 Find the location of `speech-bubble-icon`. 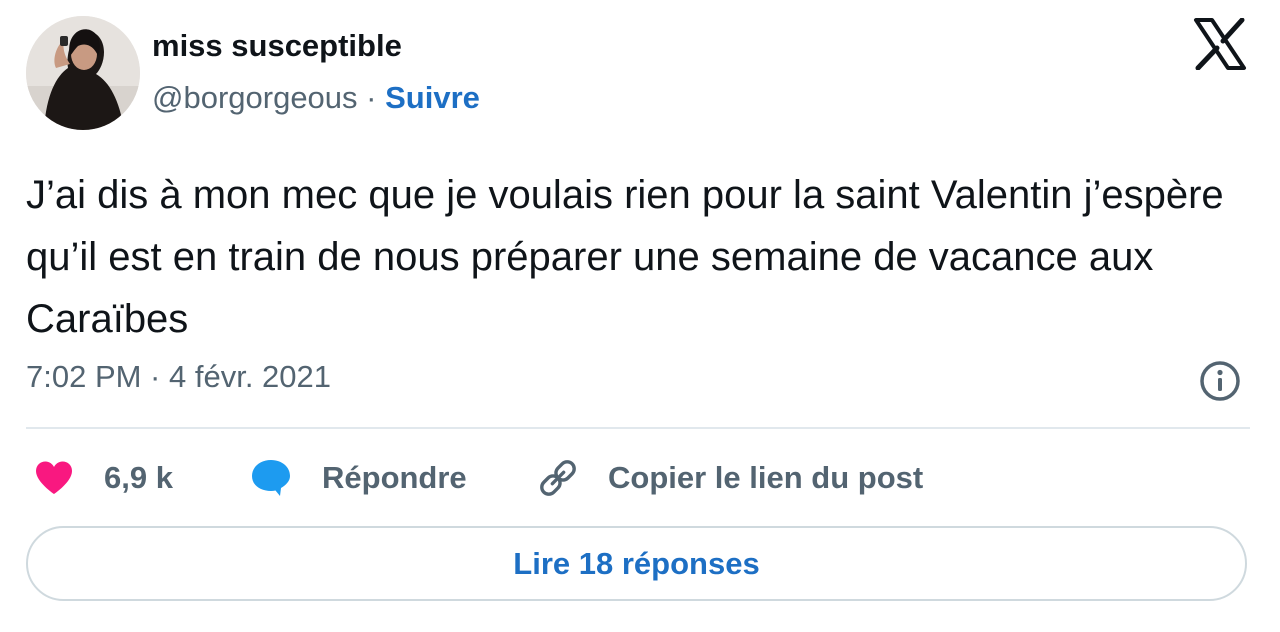

speech-bubble-icon is located at coordinates (271, 478).